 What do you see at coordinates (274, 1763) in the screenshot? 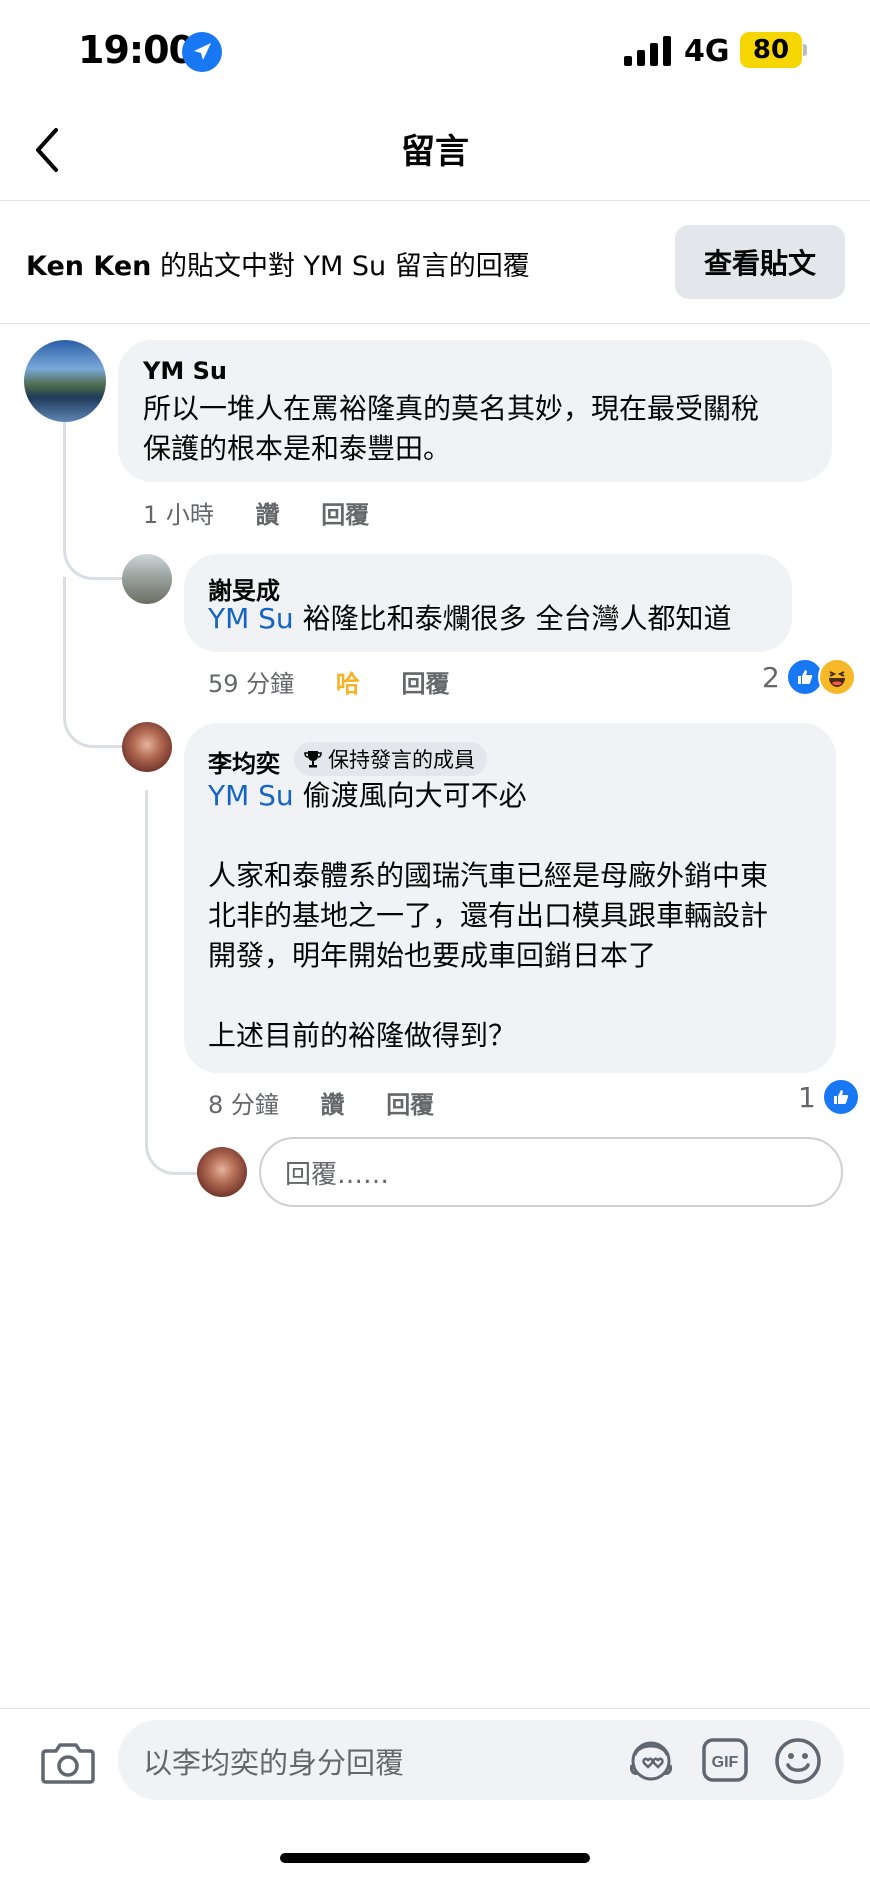
I see `composer-placeholder: 以李均奕的身分回覆` at bounding box center [274, 1763].